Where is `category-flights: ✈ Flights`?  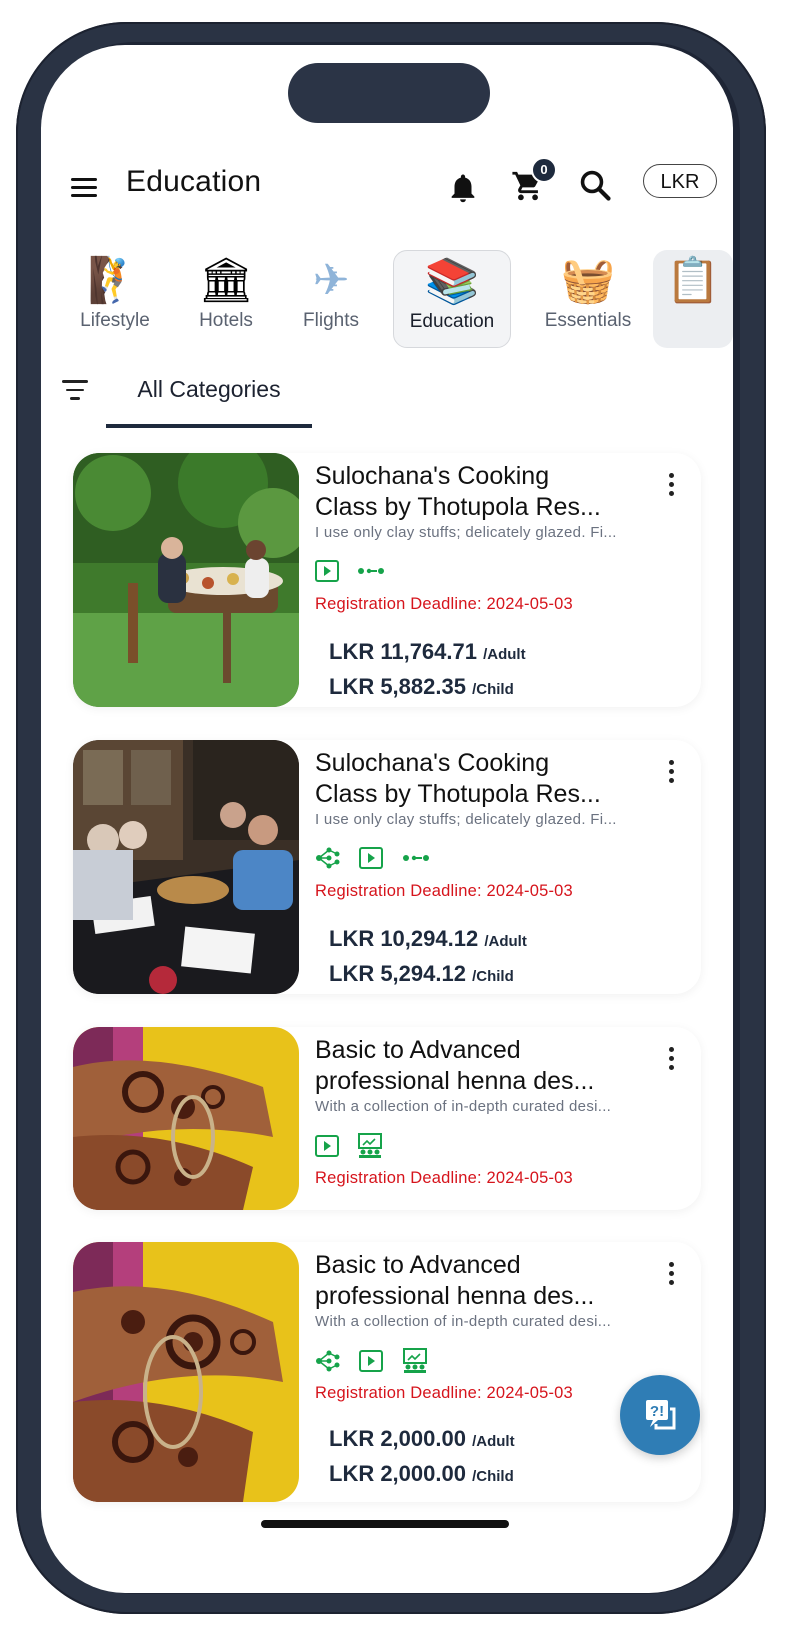
category-flights: ✈ Flights is located at coordinates (331, 299).